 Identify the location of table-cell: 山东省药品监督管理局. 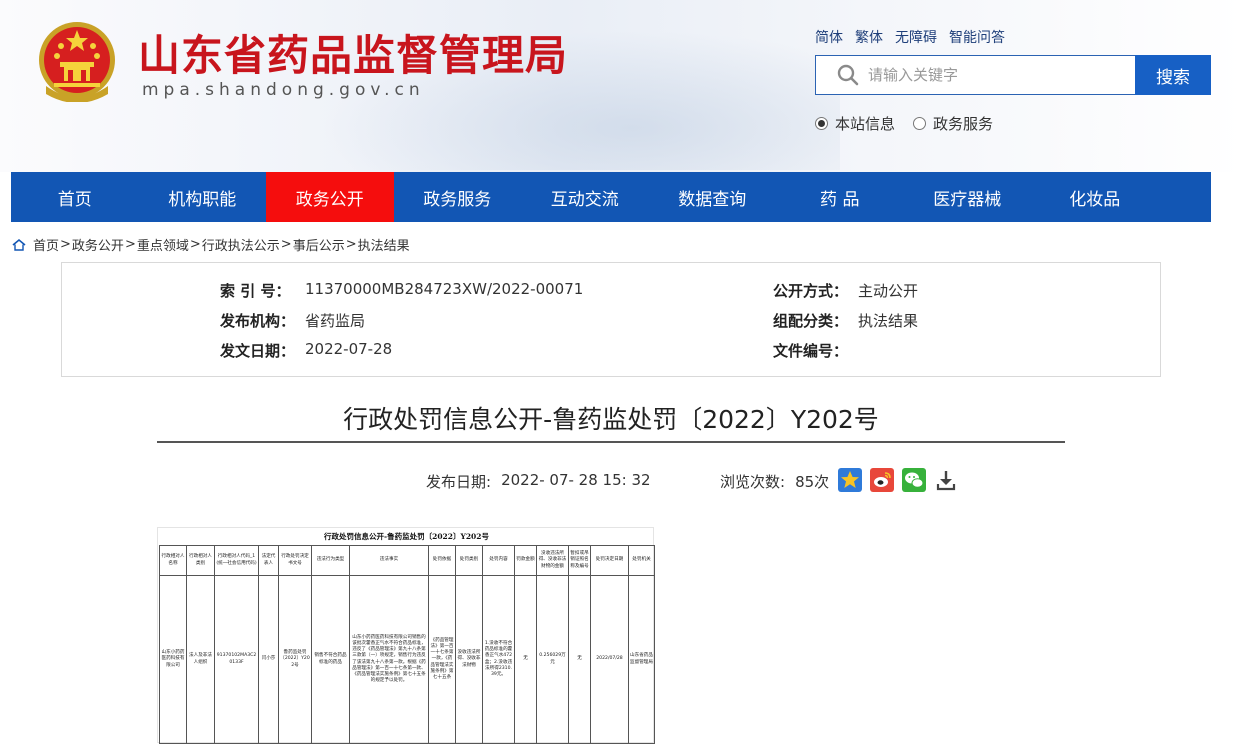
(641, 659).